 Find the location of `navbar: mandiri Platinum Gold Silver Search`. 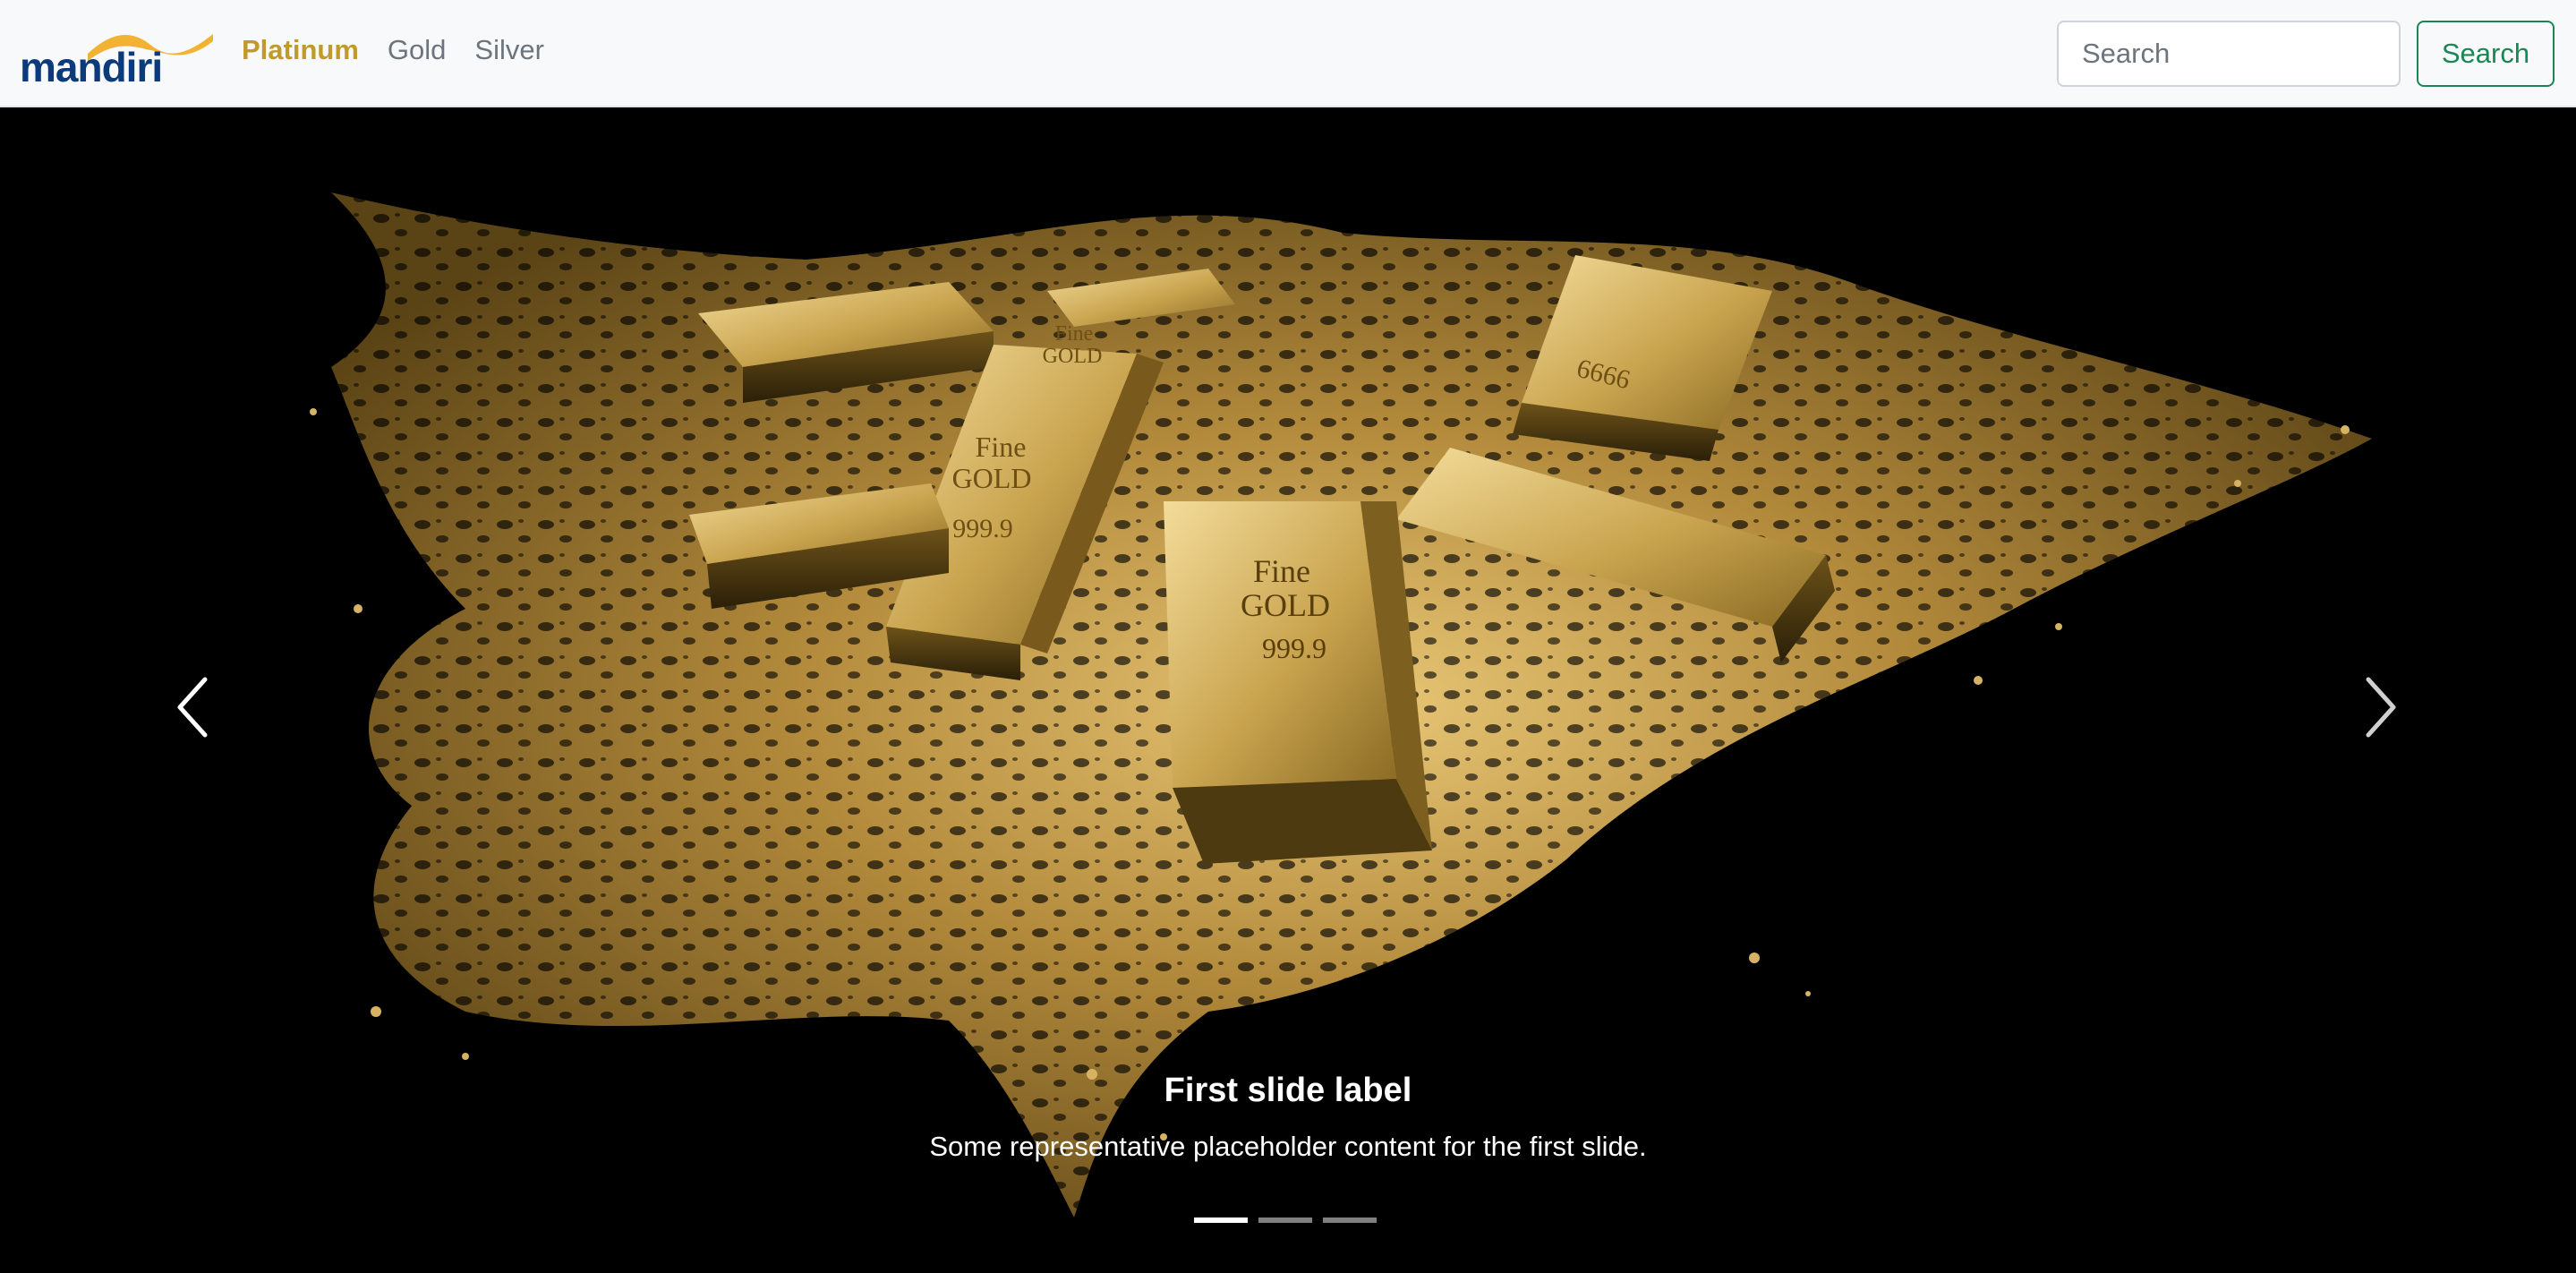

navbar: mandiri Platinum Gold Silver Search is located at coordinates (1288, 53).